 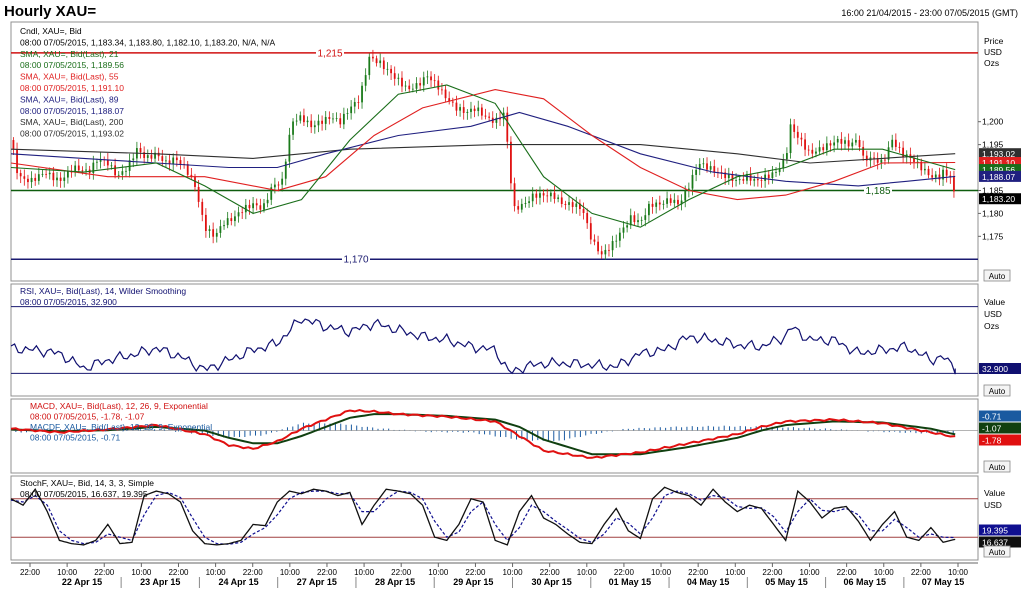 What do you see at coordinates (317, 582) in the screenshot?
I see `x-day-label: 27 Apr 15` at bounding box center [317, 582].